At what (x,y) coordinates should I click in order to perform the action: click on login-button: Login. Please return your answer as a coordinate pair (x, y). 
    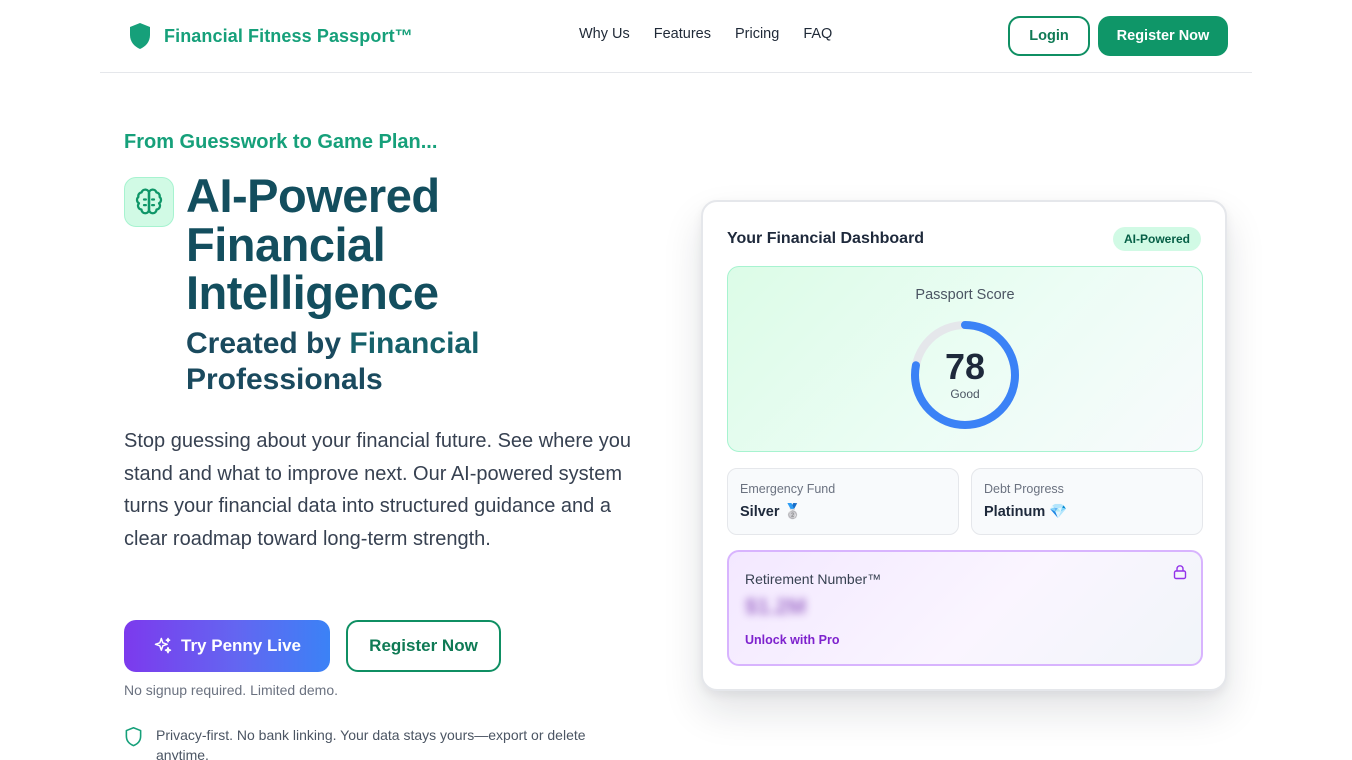
    Looking at the image, I should click on (1049, 36).